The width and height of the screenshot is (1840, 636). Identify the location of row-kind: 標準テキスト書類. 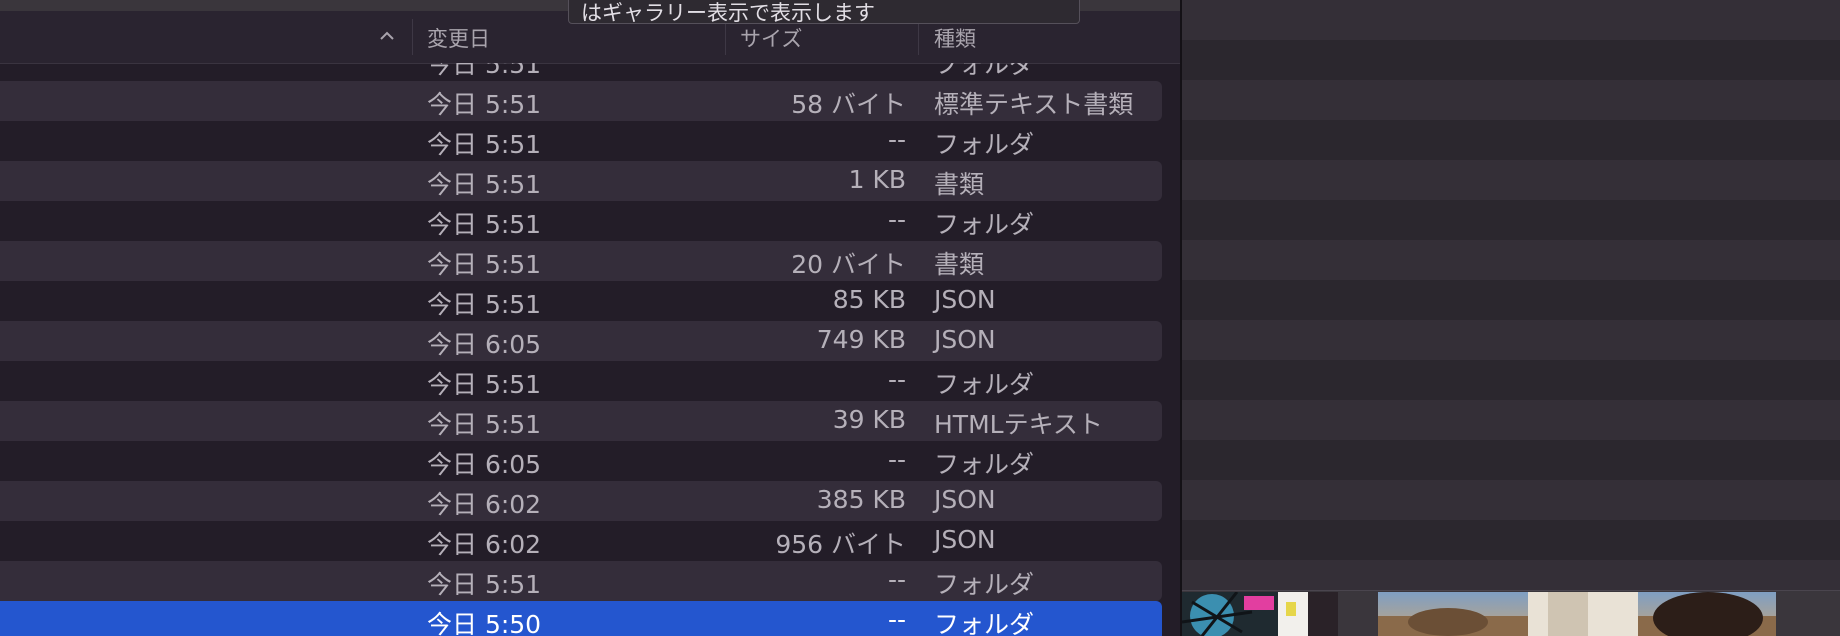
(1034, 104).